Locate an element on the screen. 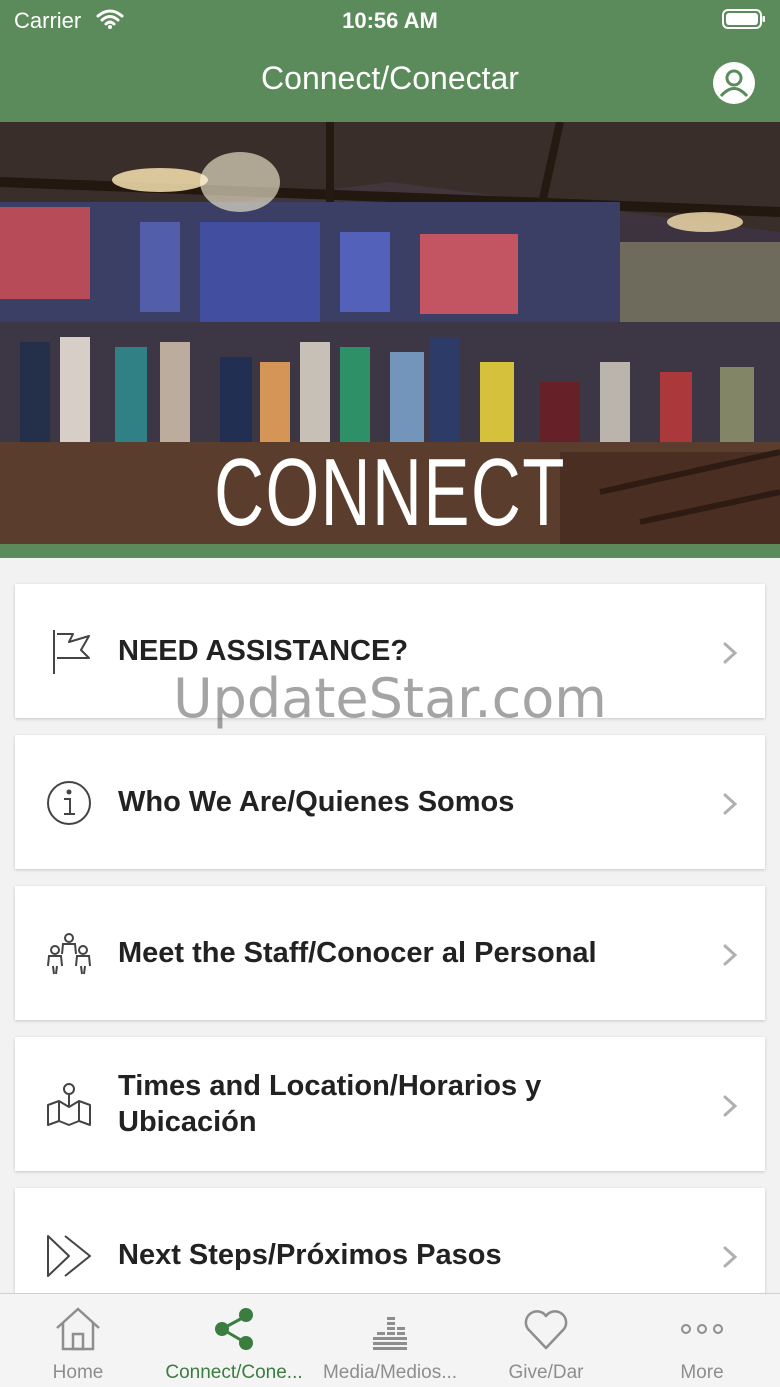 Image resolution: width=780 pixels, height=1387 pixels. people-icon is located at coordinates (69, 954).